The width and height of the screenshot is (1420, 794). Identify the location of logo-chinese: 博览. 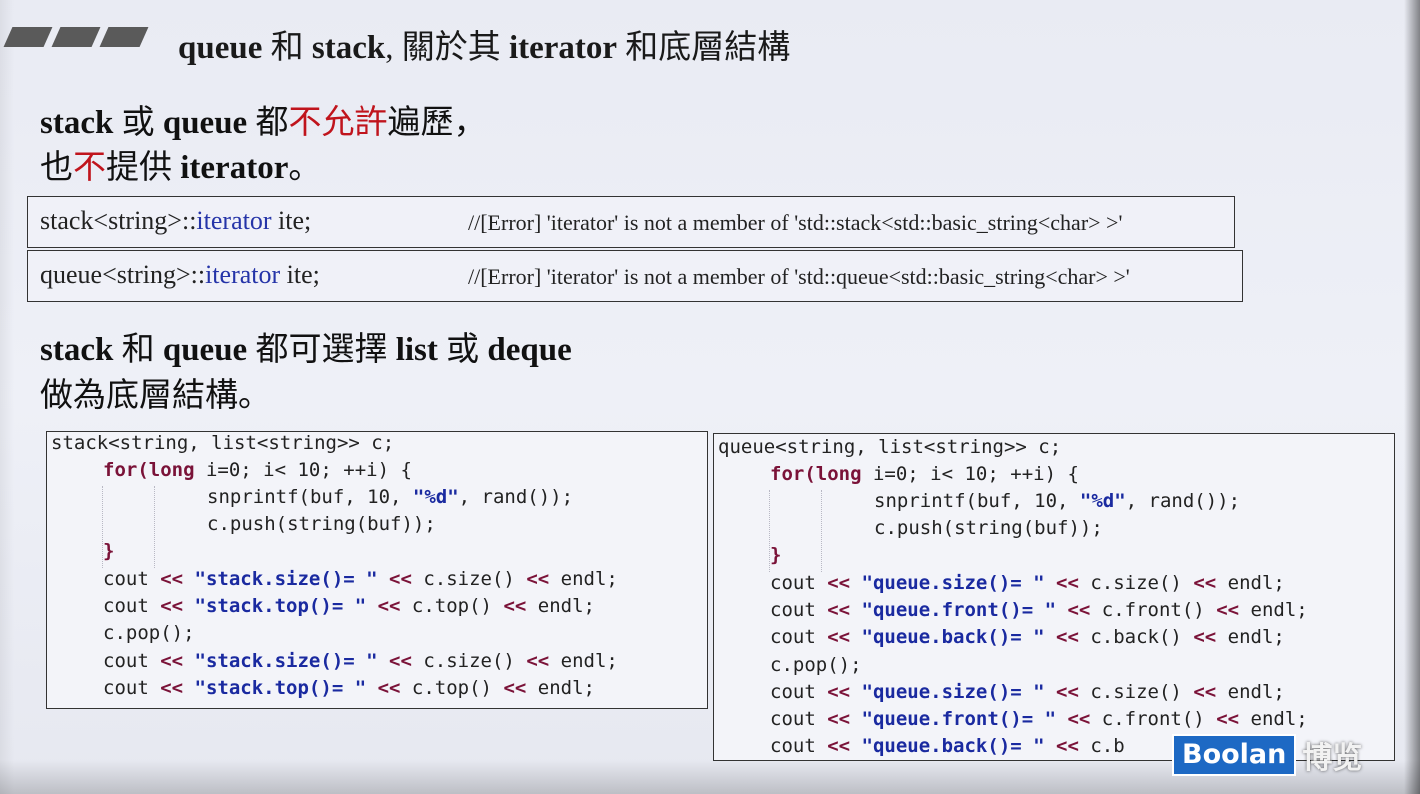
(1332, 758).